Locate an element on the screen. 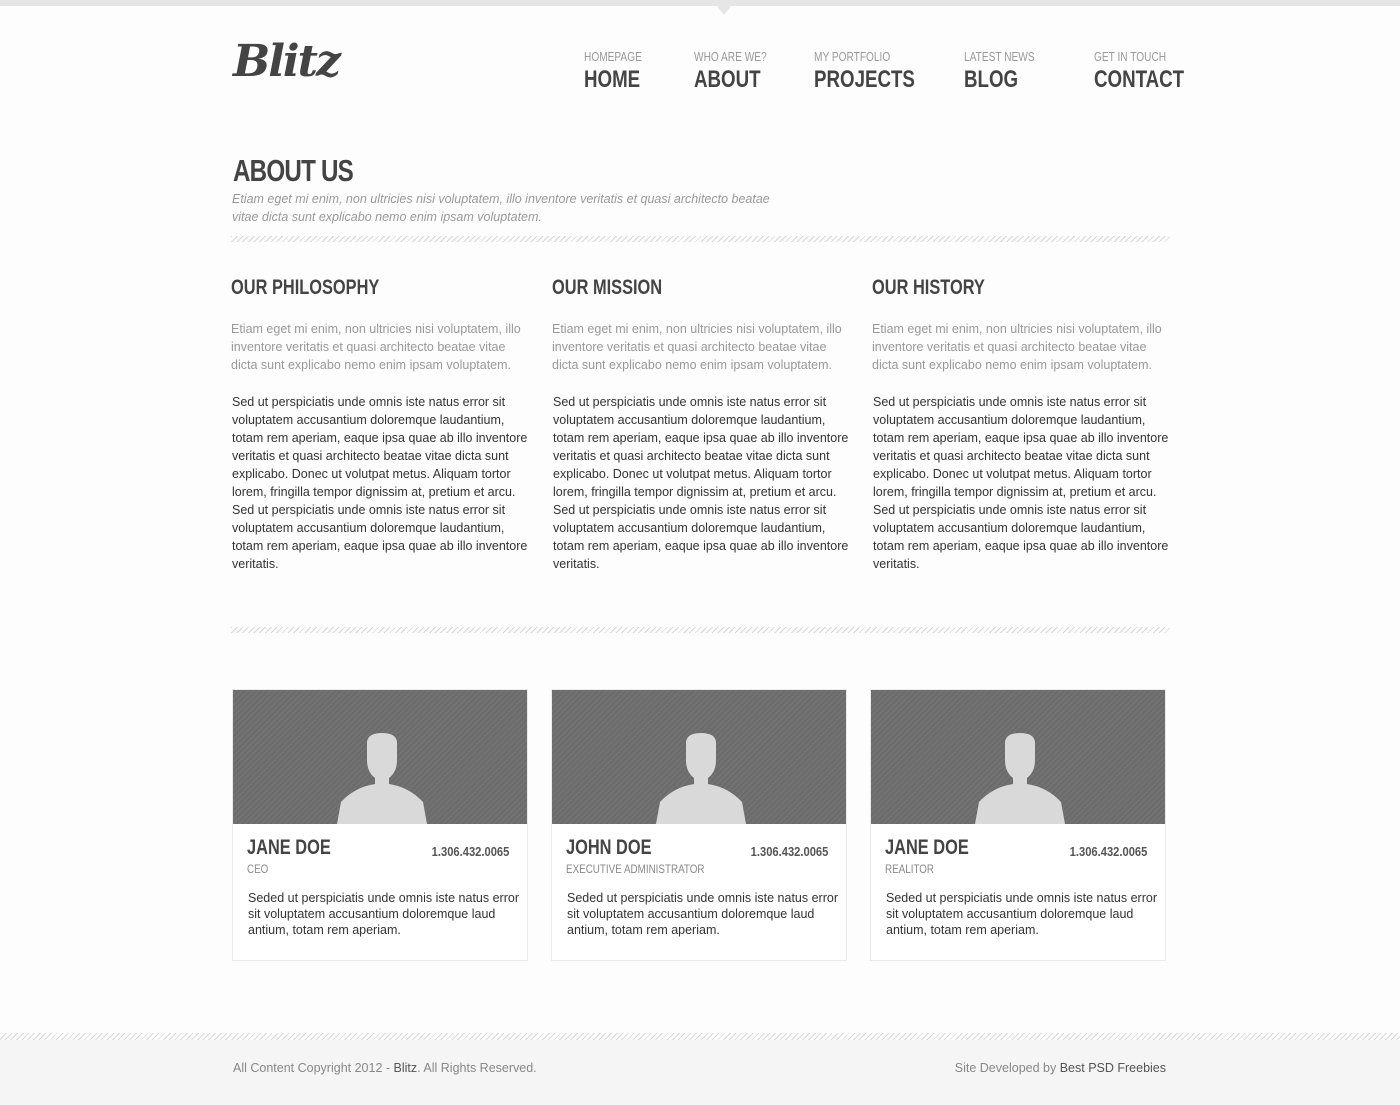 The image size is (1400, 1105). nav-item-about: Who are we? About is located at coordinates (740, 71).